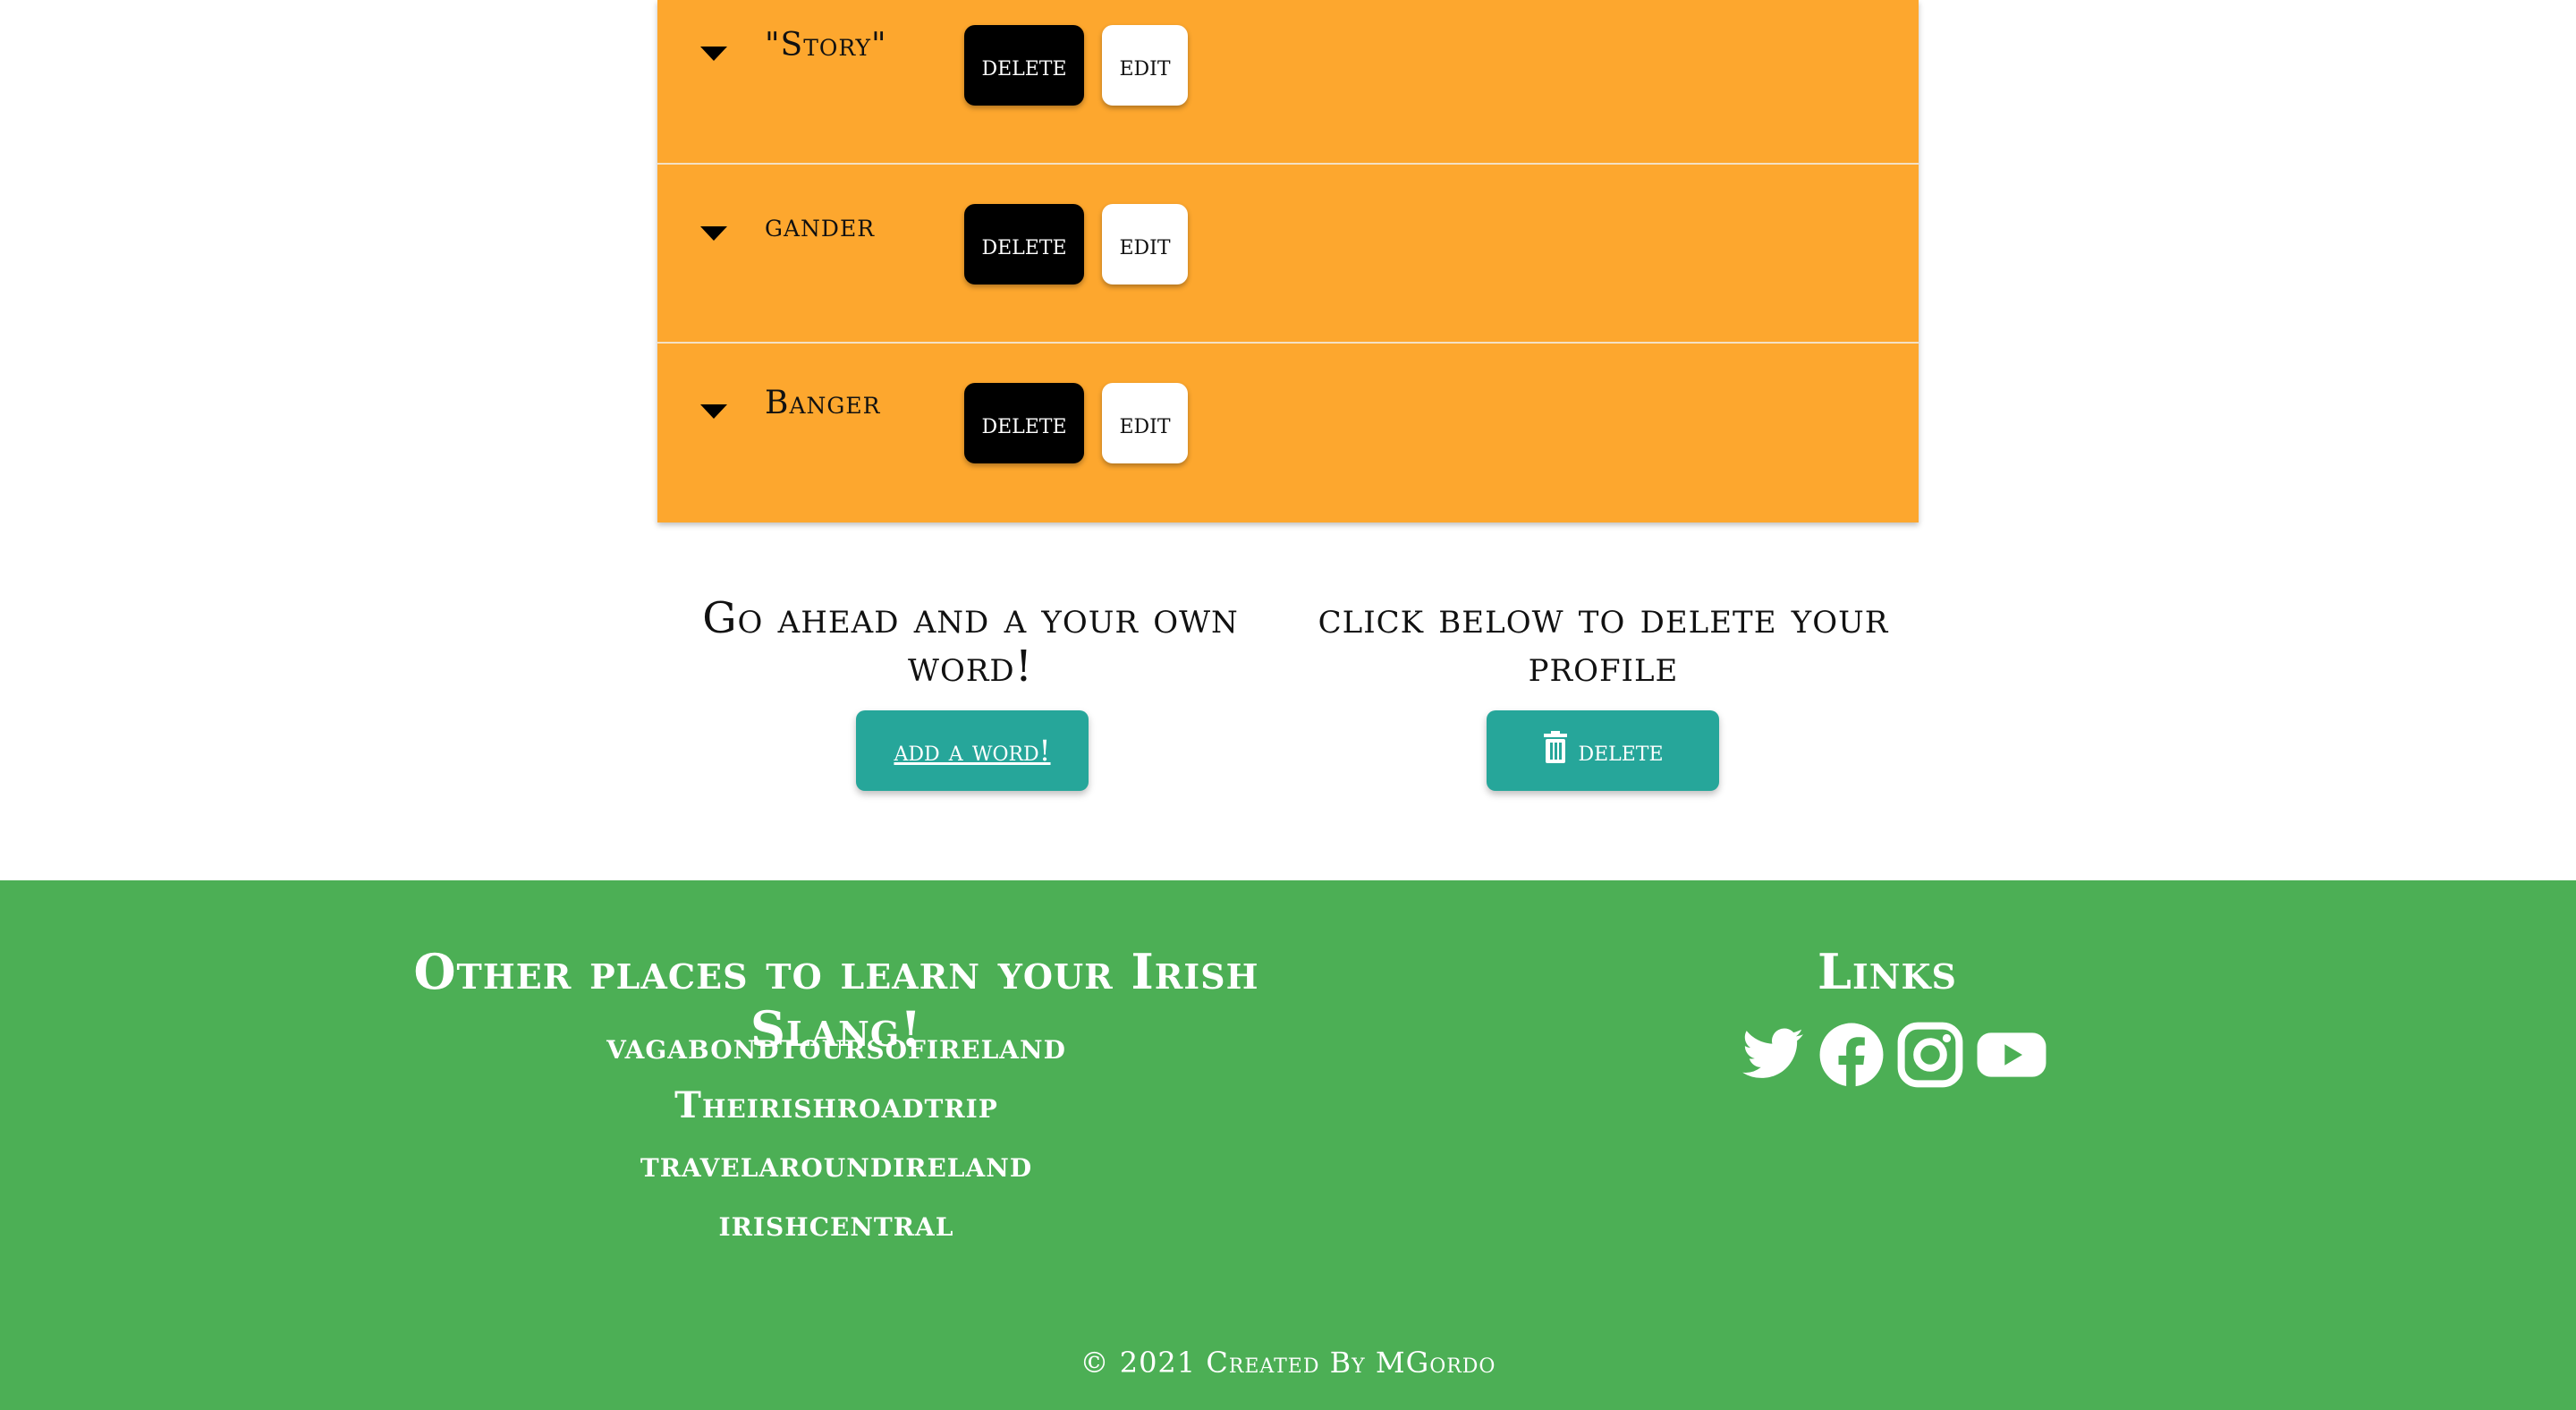  What do you see at coordinates (836, 1223) in the screenshot?
I see `site-link: irishcentral` at bounding box center [836, 1223].